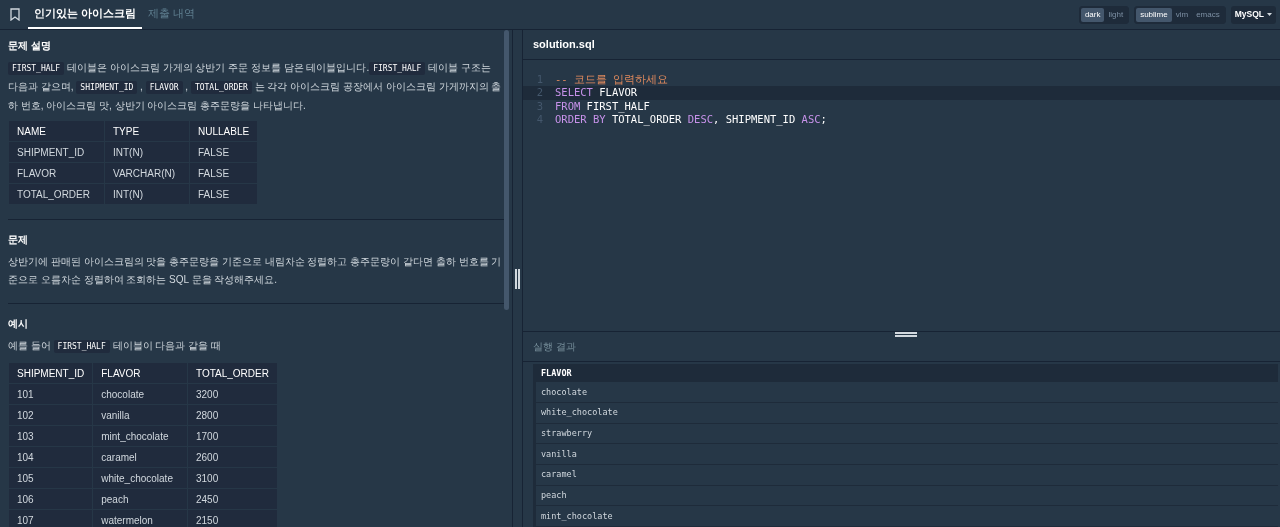 The image size is (1280, 527). What do you see at coordinates (506, 170) in the screenshot?
I see `scrollbar-thumb` at bounding box center [506, 170].